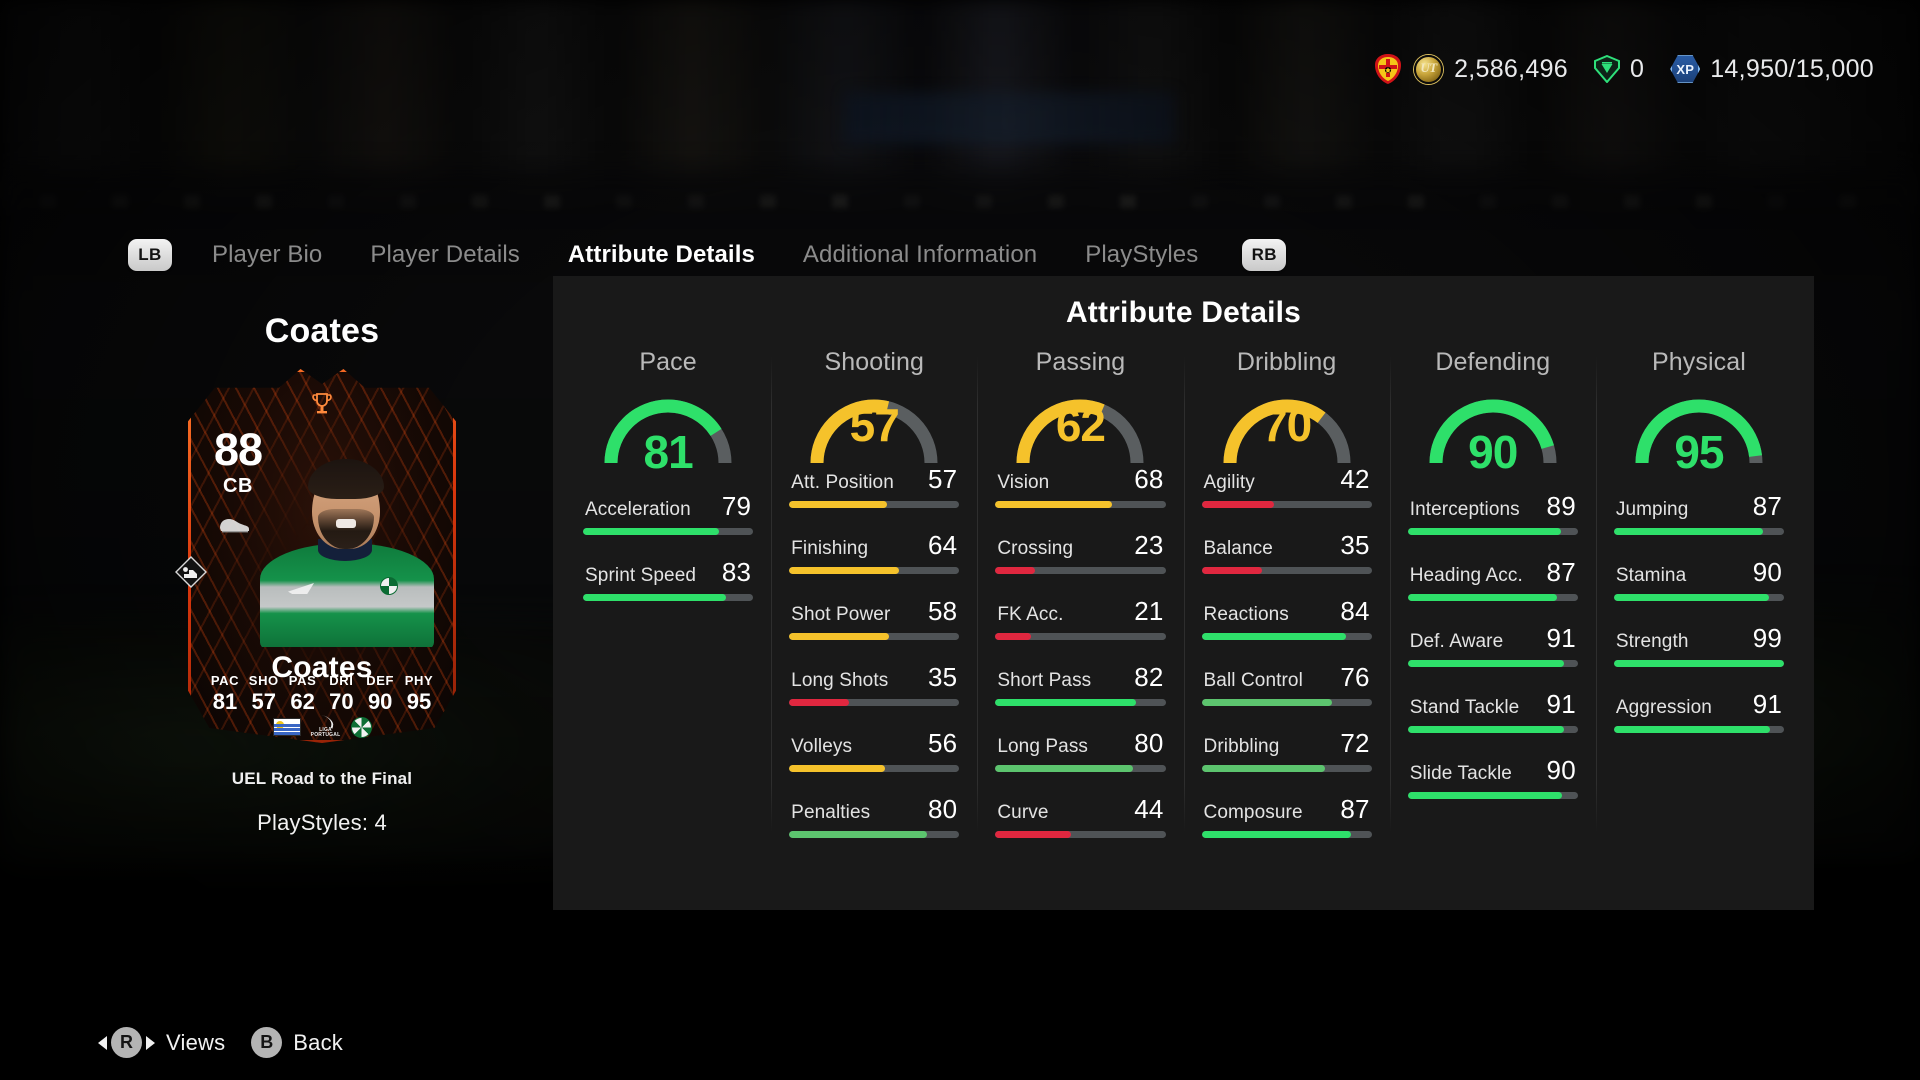 This screenshot has width=1920, height=1080. Describe the element at coordinates (318, 1042) in the screenshot. I see `hint-back-label: Back` at that location.